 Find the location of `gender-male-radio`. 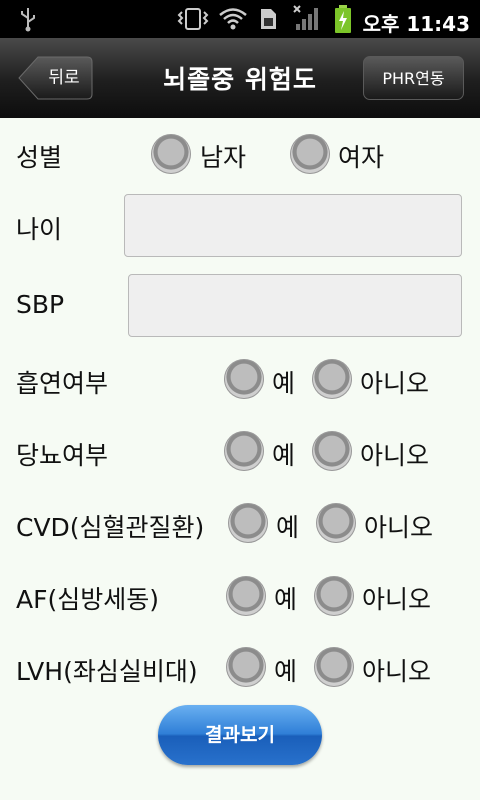

gender-male-radio is located at coordinates (171, 154).